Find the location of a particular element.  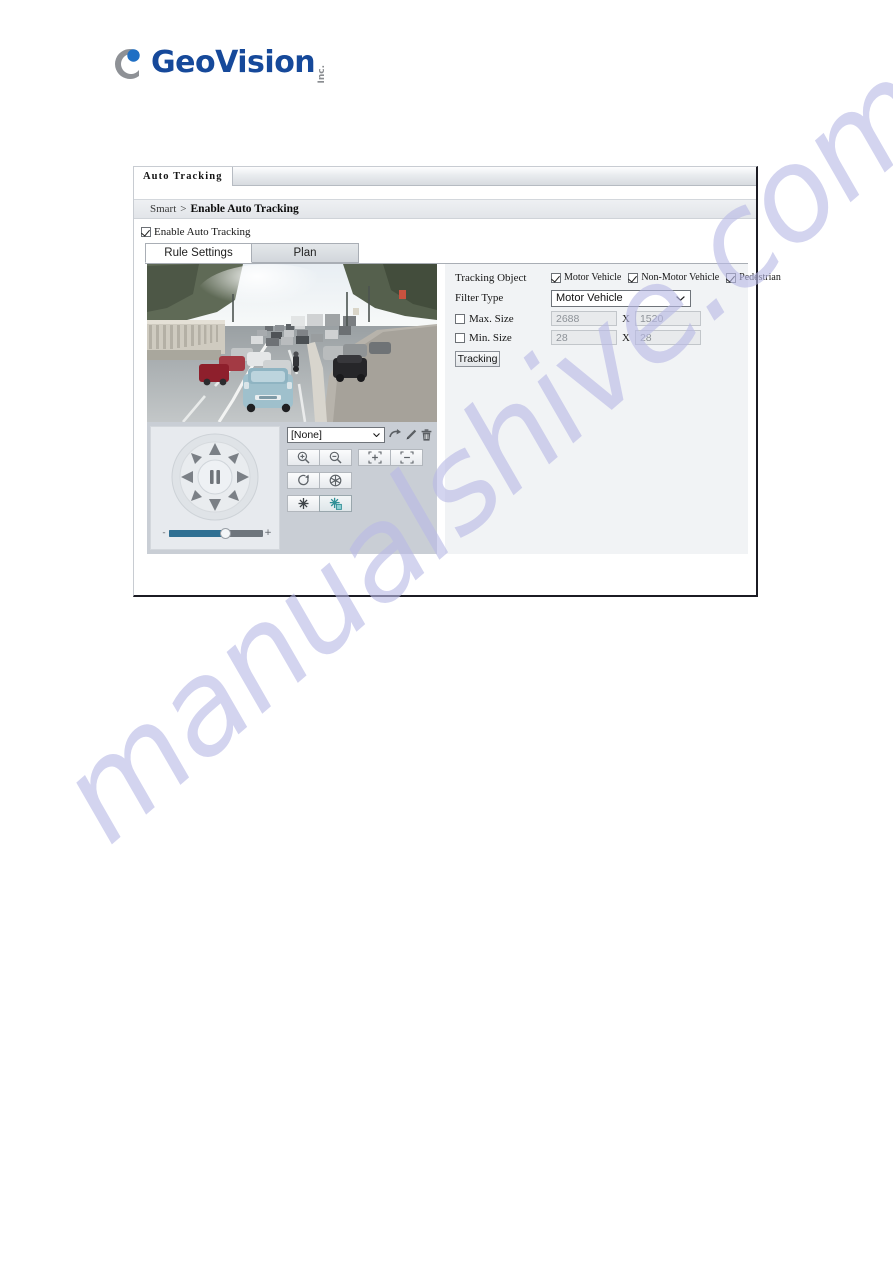

magnifier-plus-icon is located at coordinates (303, 457).